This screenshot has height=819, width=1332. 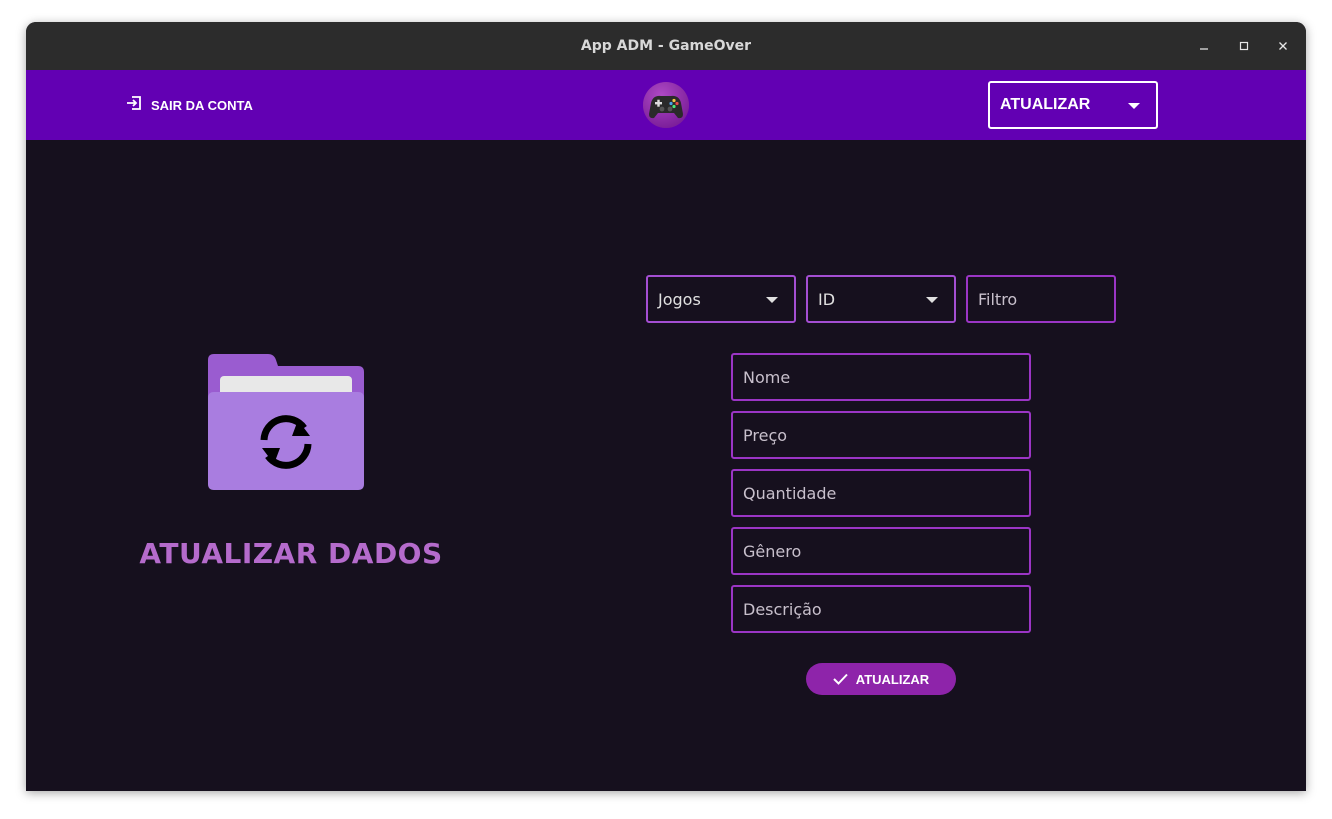 I want to click on mode-select: ATUALIZAR, so click(x=1073, y=105).